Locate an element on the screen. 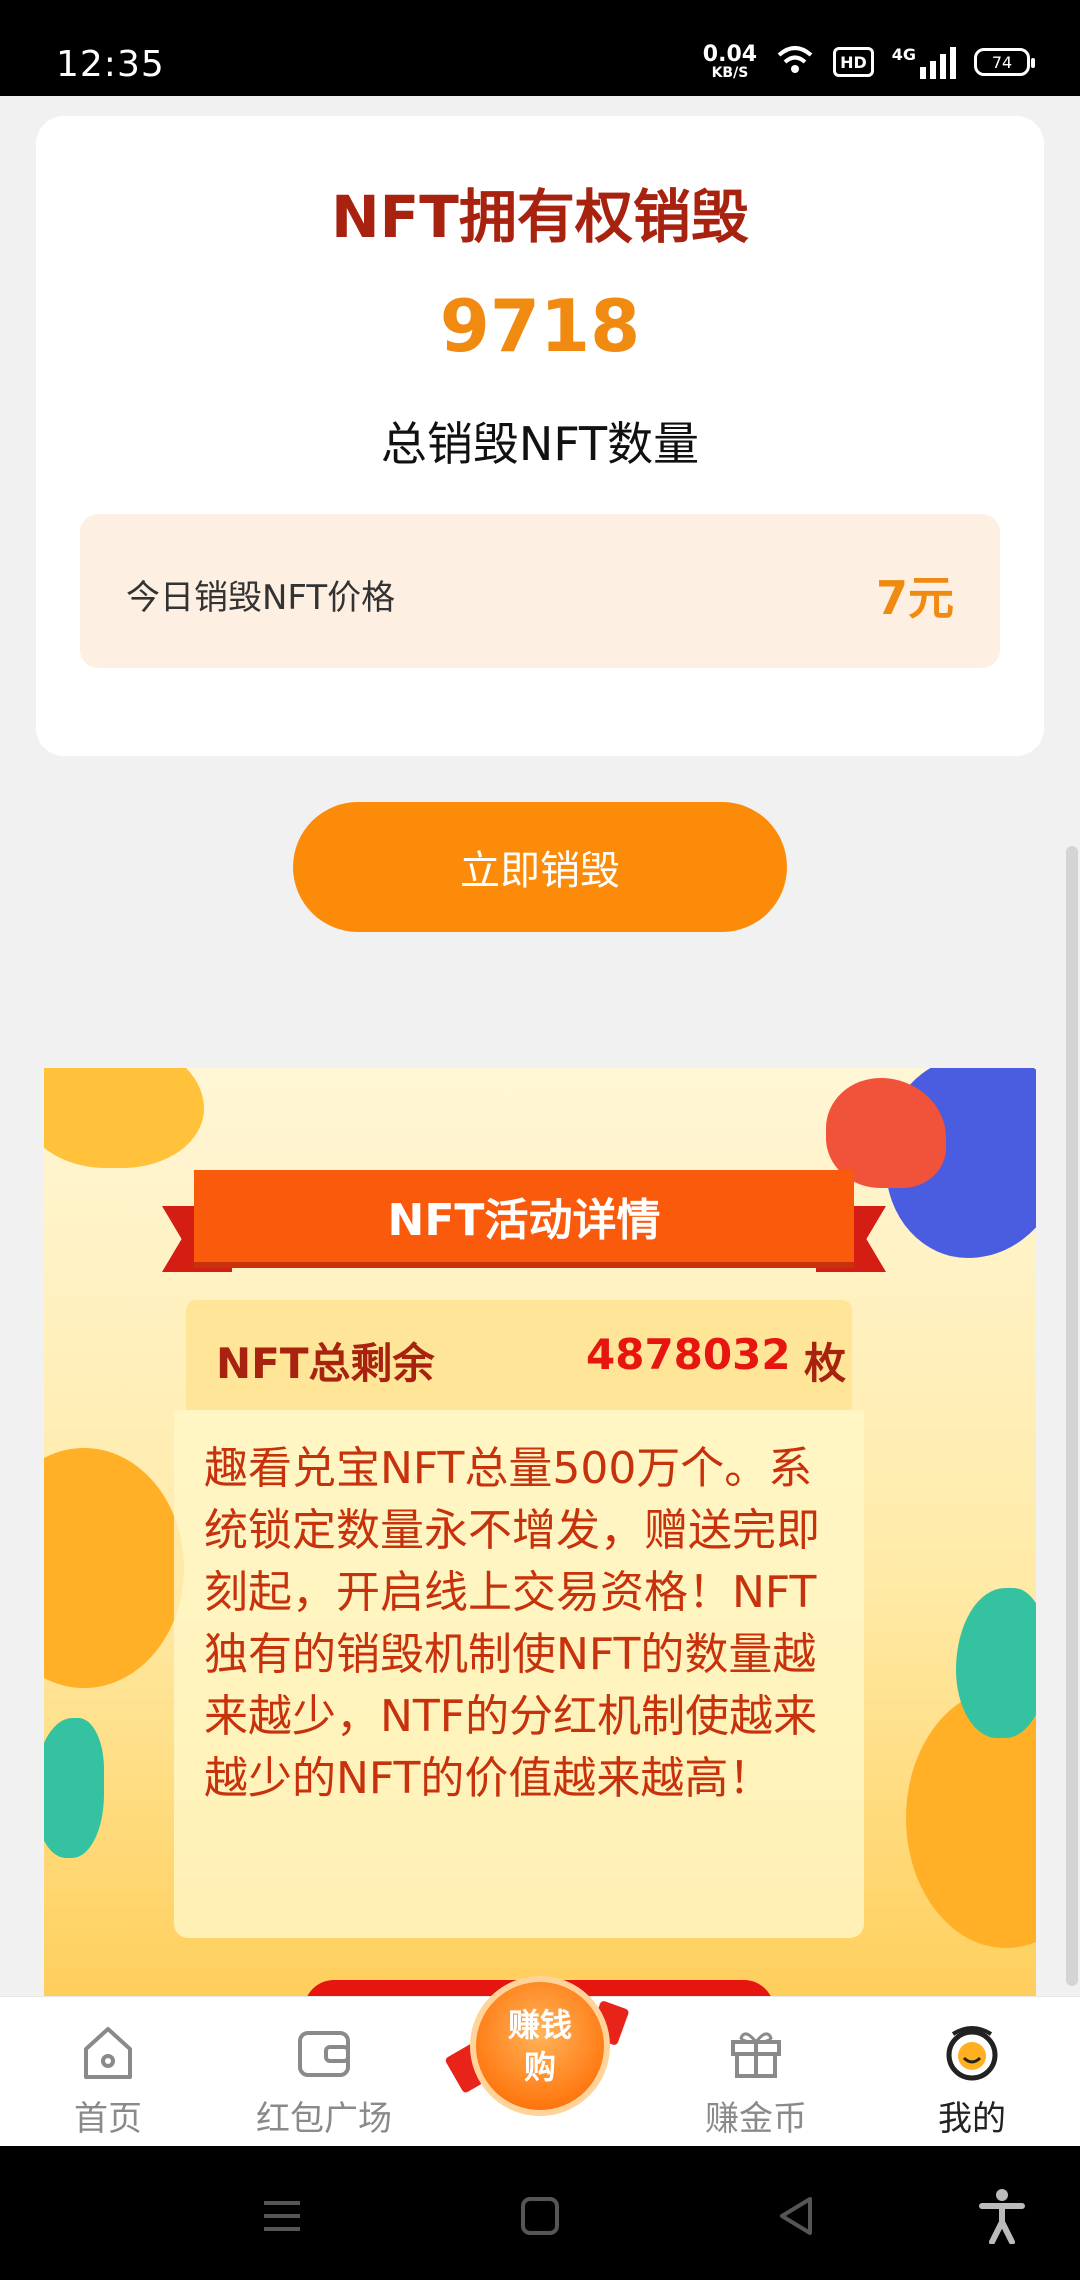  remaining-unit: 枚 is located at coordinates (825, 1363).